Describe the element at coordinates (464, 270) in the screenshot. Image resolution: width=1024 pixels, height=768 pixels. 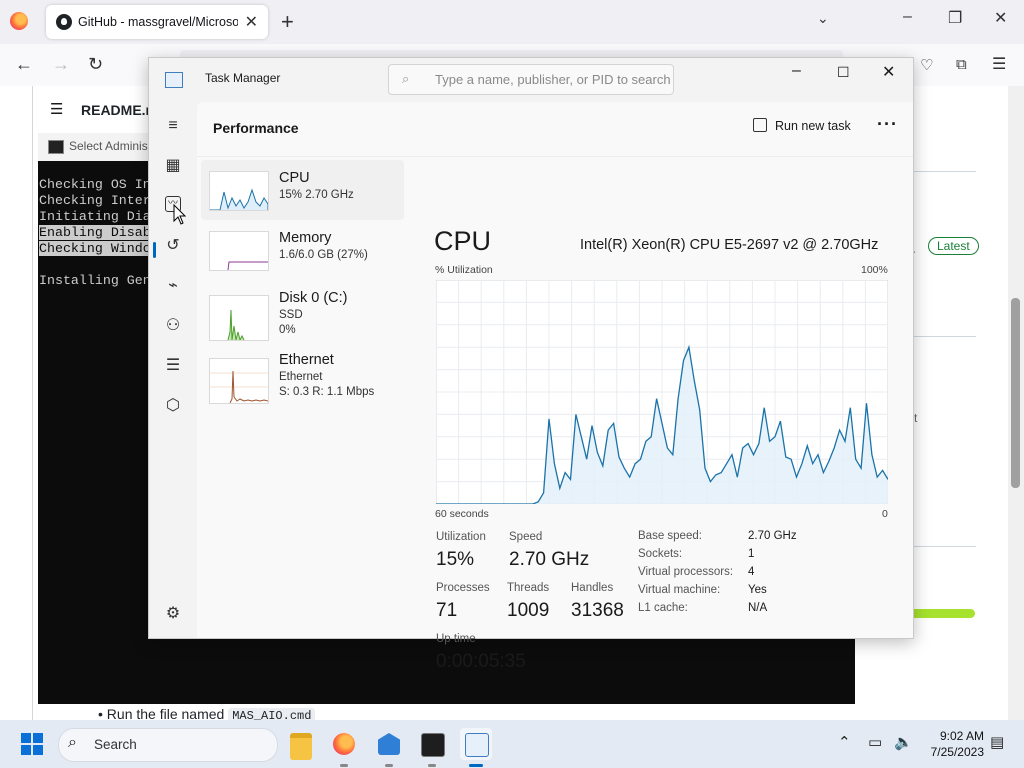
I see `y-axis-label: % Utilization` at that location.